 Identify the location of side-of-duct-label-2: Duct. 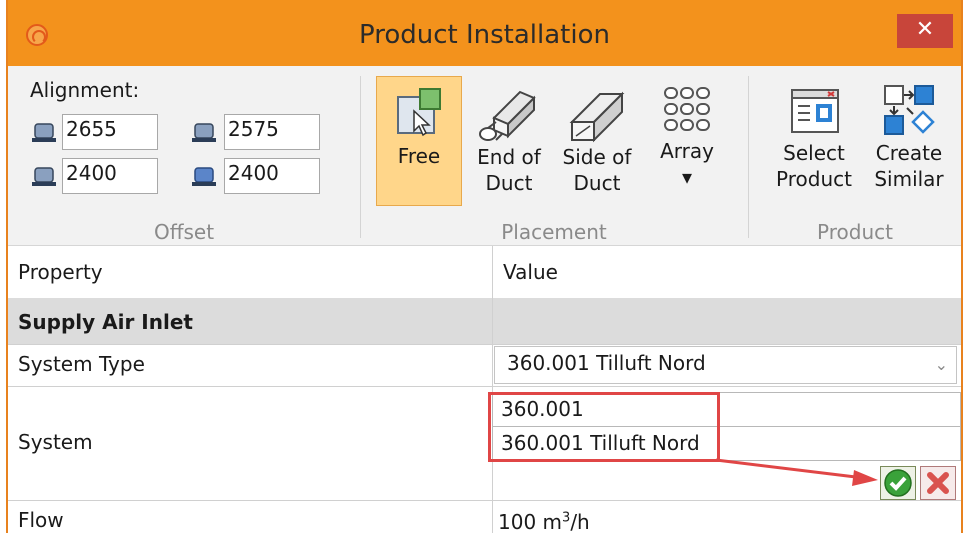
(597, 183).